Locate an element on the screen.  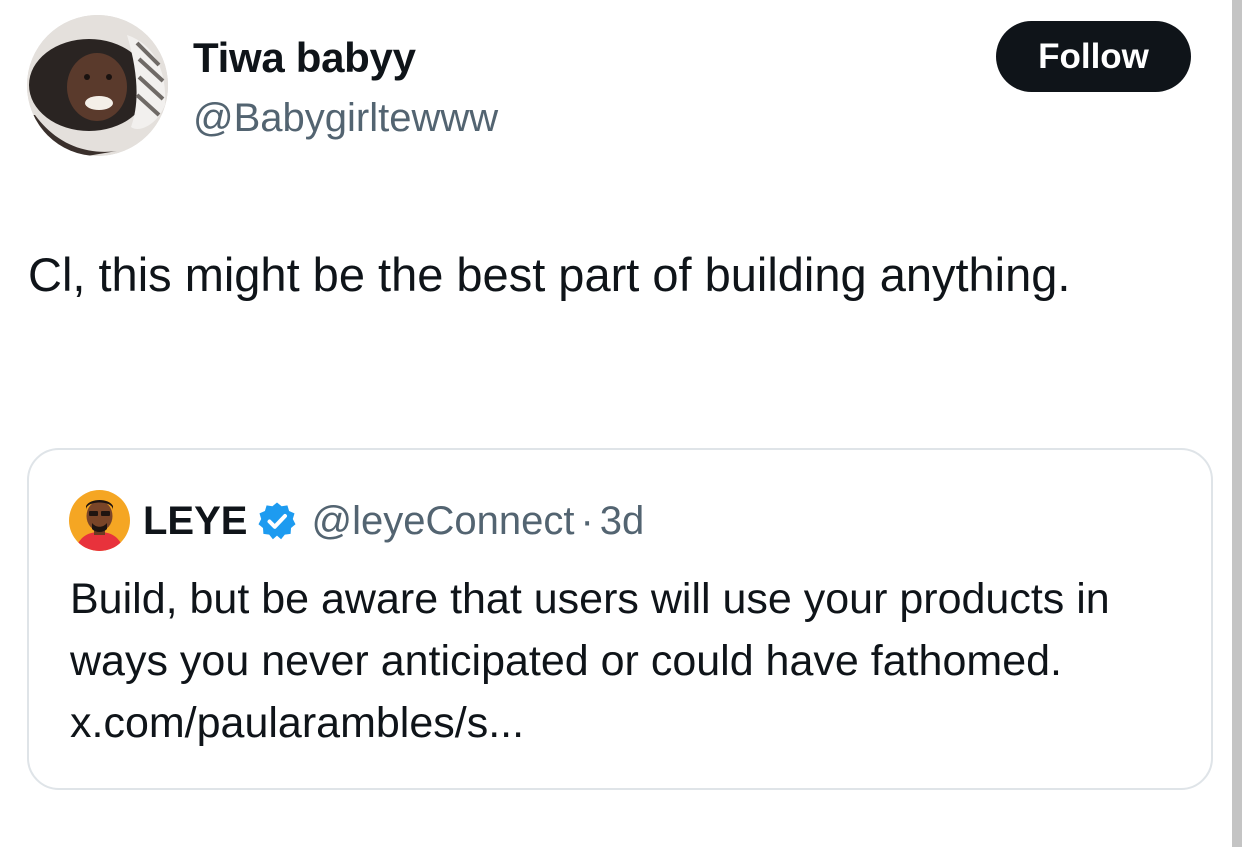
follow-button: Follow is located at coordinates (1093, 56).